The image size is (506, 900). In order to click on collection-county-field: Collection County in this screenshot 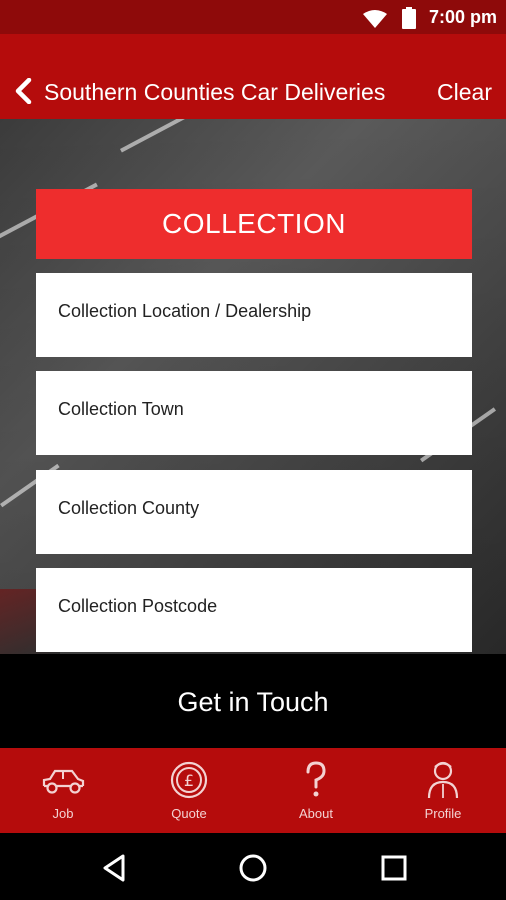, I will do `click(254, 512)`.